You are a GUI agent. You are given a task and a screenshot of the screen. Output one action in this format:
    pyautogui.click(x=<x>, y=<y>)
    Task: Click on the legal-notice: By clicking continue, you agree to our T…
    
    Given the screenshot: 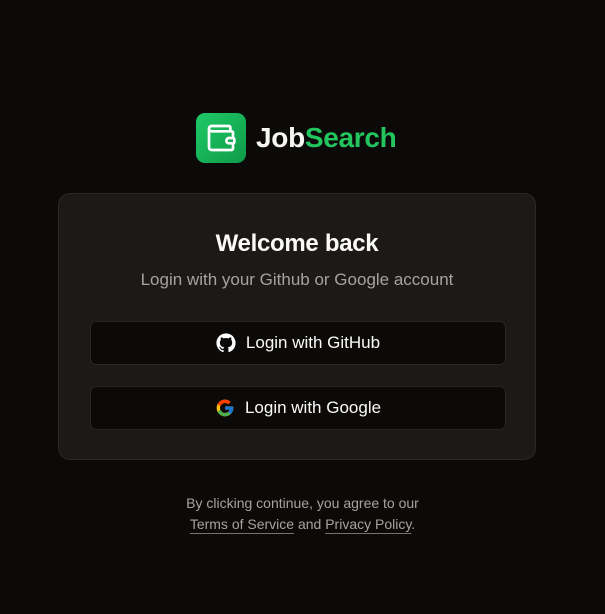 What is the action you would take?
    pyautogui.click(x=302, y=514)
    